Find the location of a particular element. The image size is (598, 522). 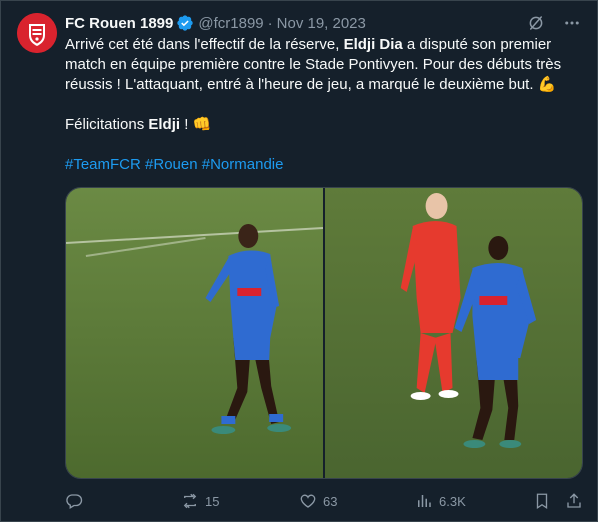

action-bar: 15 63 6.3K is located at coordinates (325, 501).